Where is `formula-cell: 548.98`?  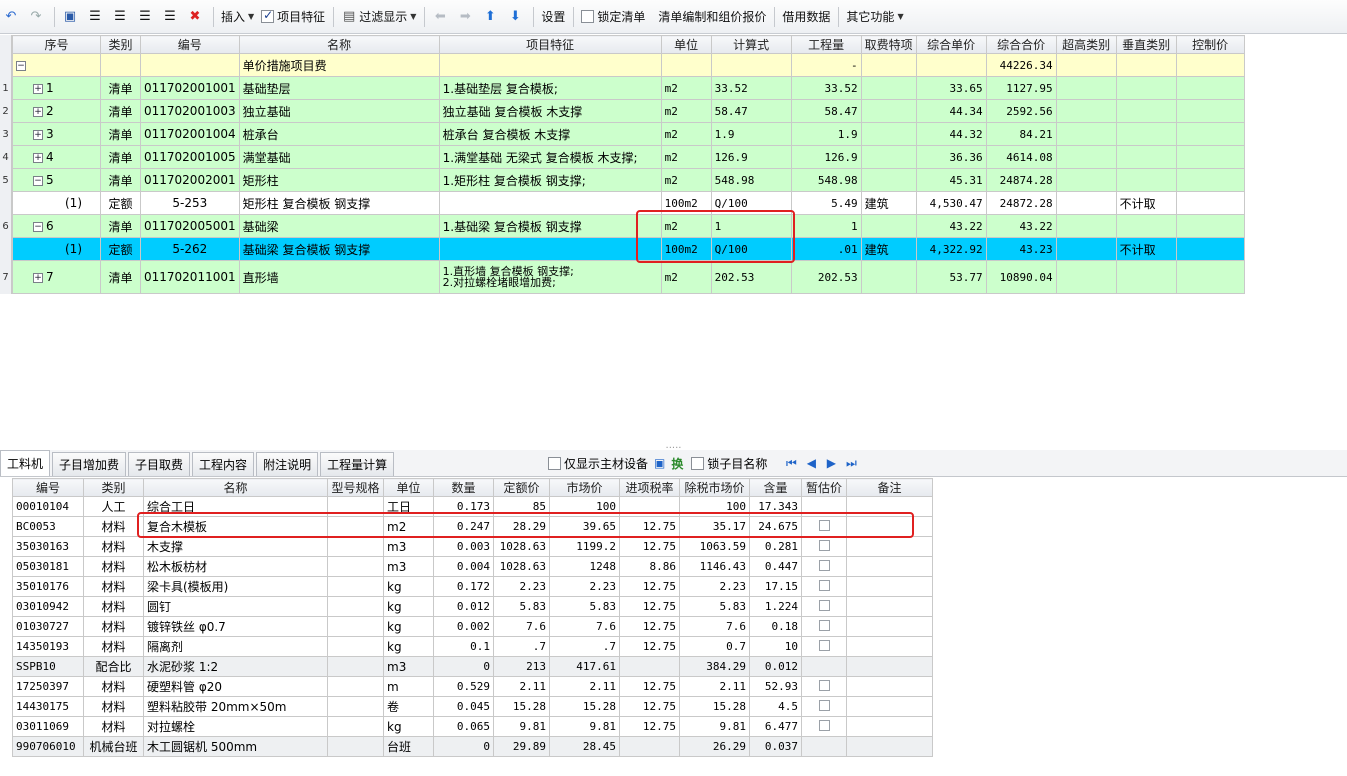 formula-cell: 548.98 is located at coordinates (751, 180).